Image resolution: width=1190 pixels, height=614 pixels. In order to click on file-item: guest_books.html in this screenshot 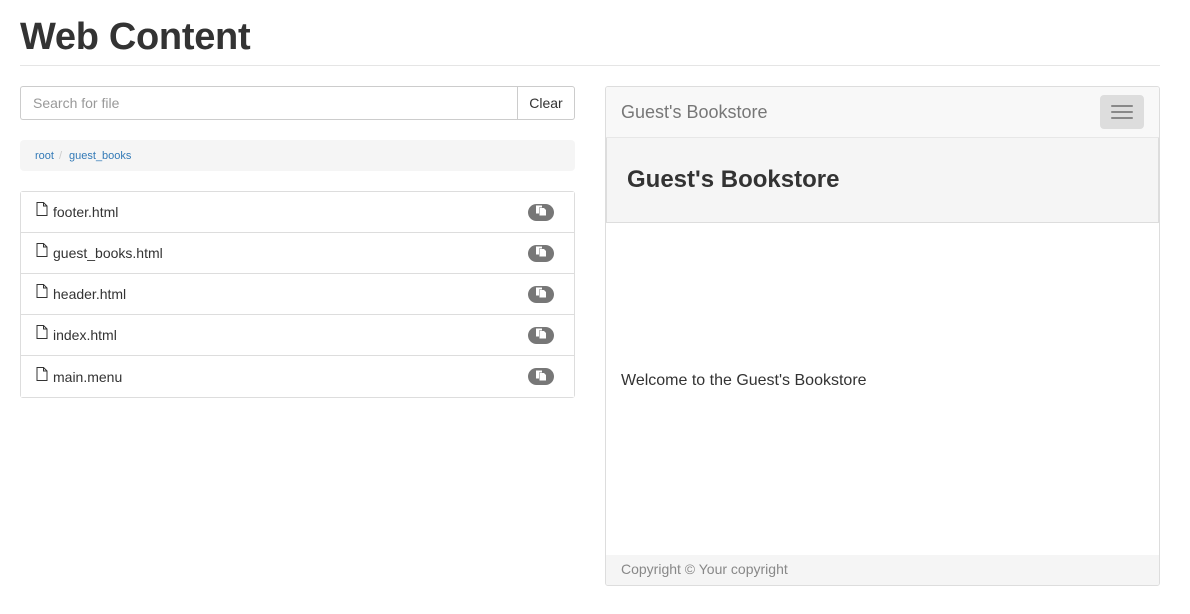, I will do `click(99, 252)`.